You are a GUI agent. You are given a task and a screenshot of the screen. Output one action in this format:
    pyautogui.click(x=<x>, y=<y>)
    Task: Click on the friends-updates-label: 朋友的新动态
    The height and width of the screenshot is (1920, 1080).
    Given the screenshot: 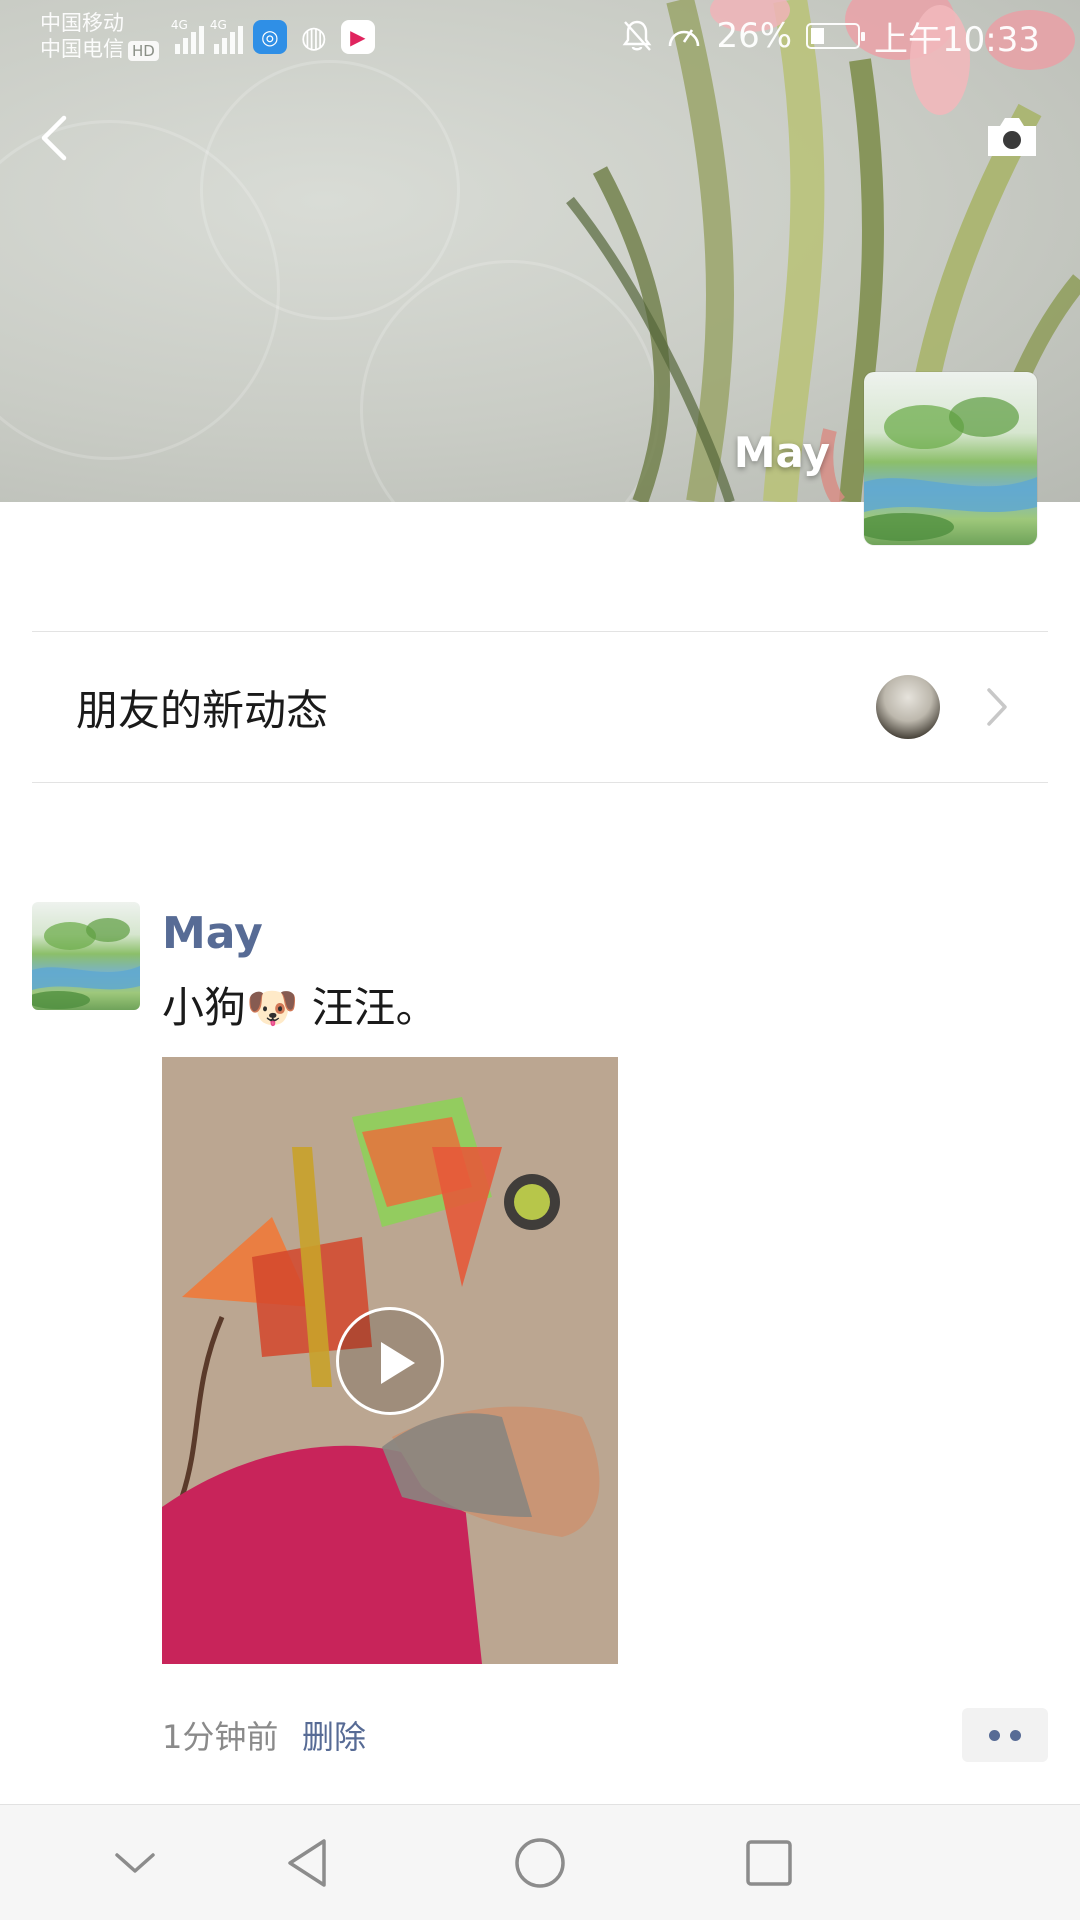 What is the action you would take?
    pyautogui.click(x=202, y=710)
    